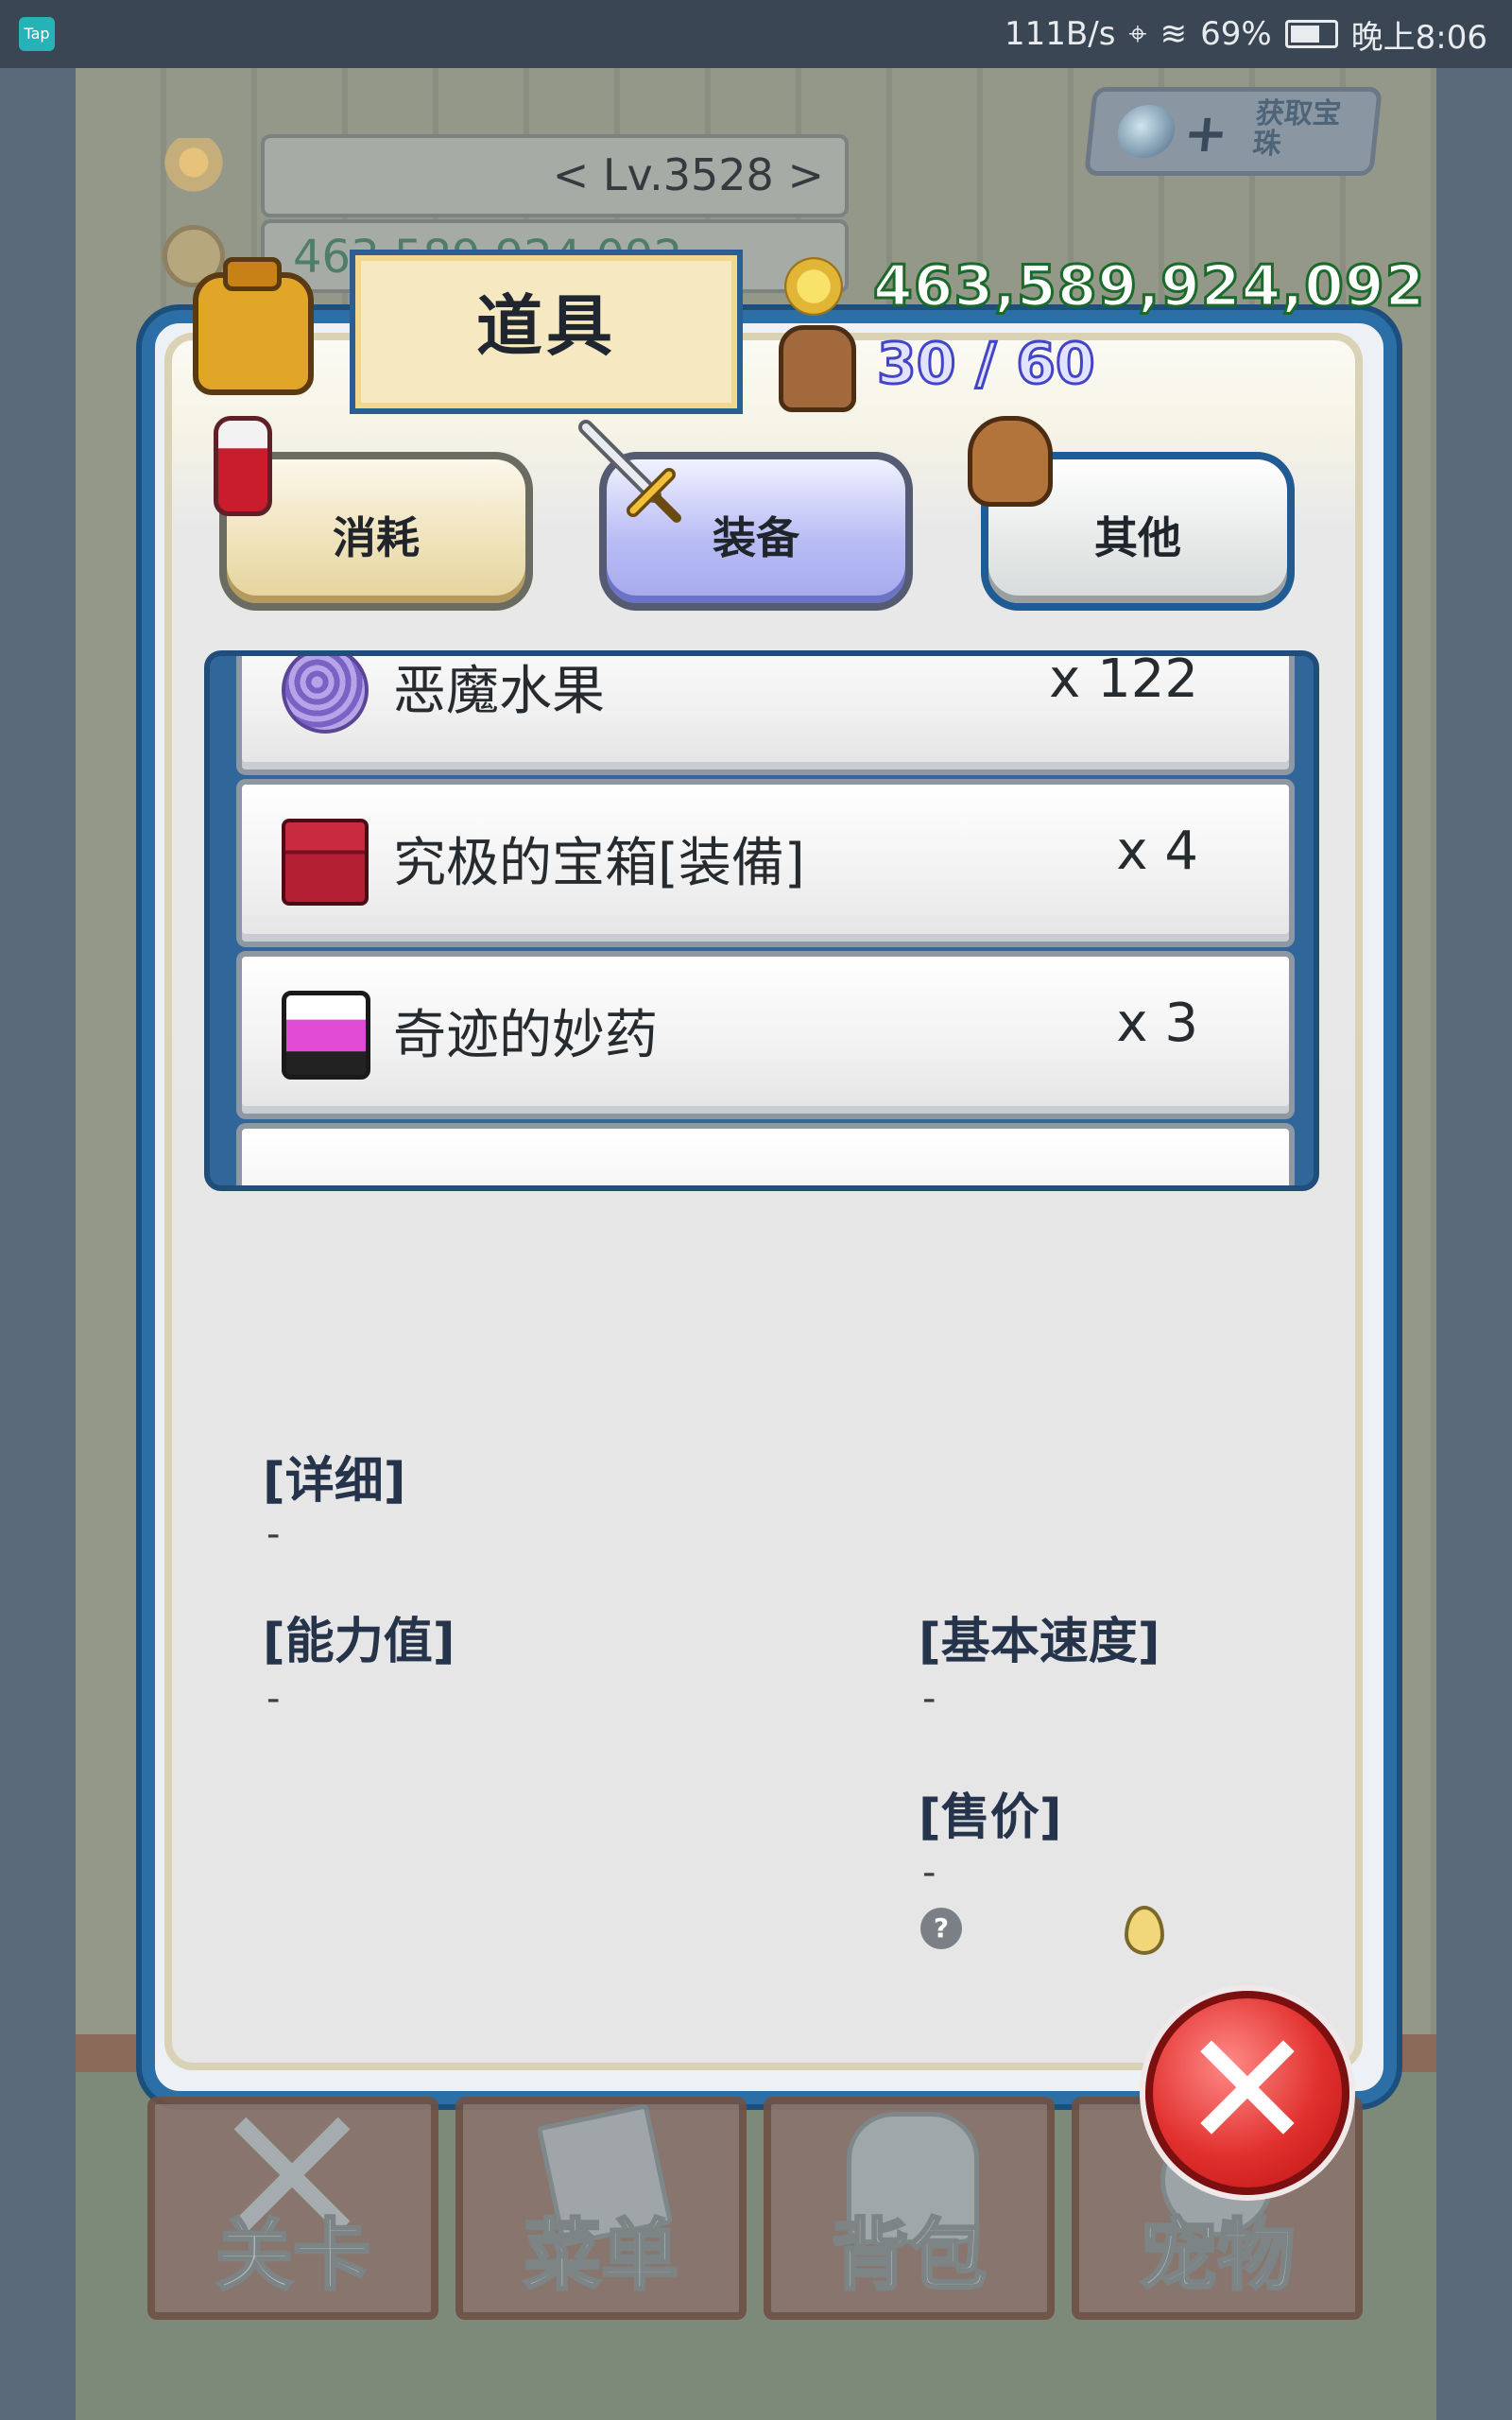  Describe the element at coordinates (909, 2256) in the screenshot. I see `nav-bag-label: 背包` at that location.